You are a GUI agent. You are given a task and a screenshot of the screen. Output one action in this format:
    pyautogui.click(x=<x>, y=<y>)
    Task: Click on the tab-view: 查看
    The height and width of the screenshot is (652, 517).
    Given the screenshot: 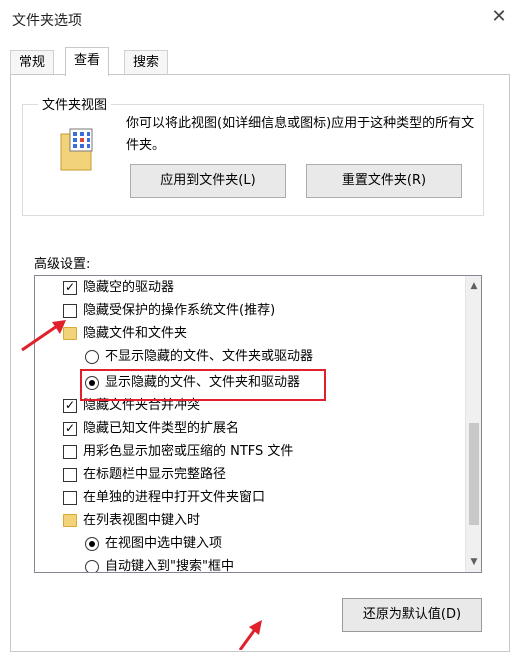 What is the action you would take?
    pyautogui.click(x=87, y=61)
    